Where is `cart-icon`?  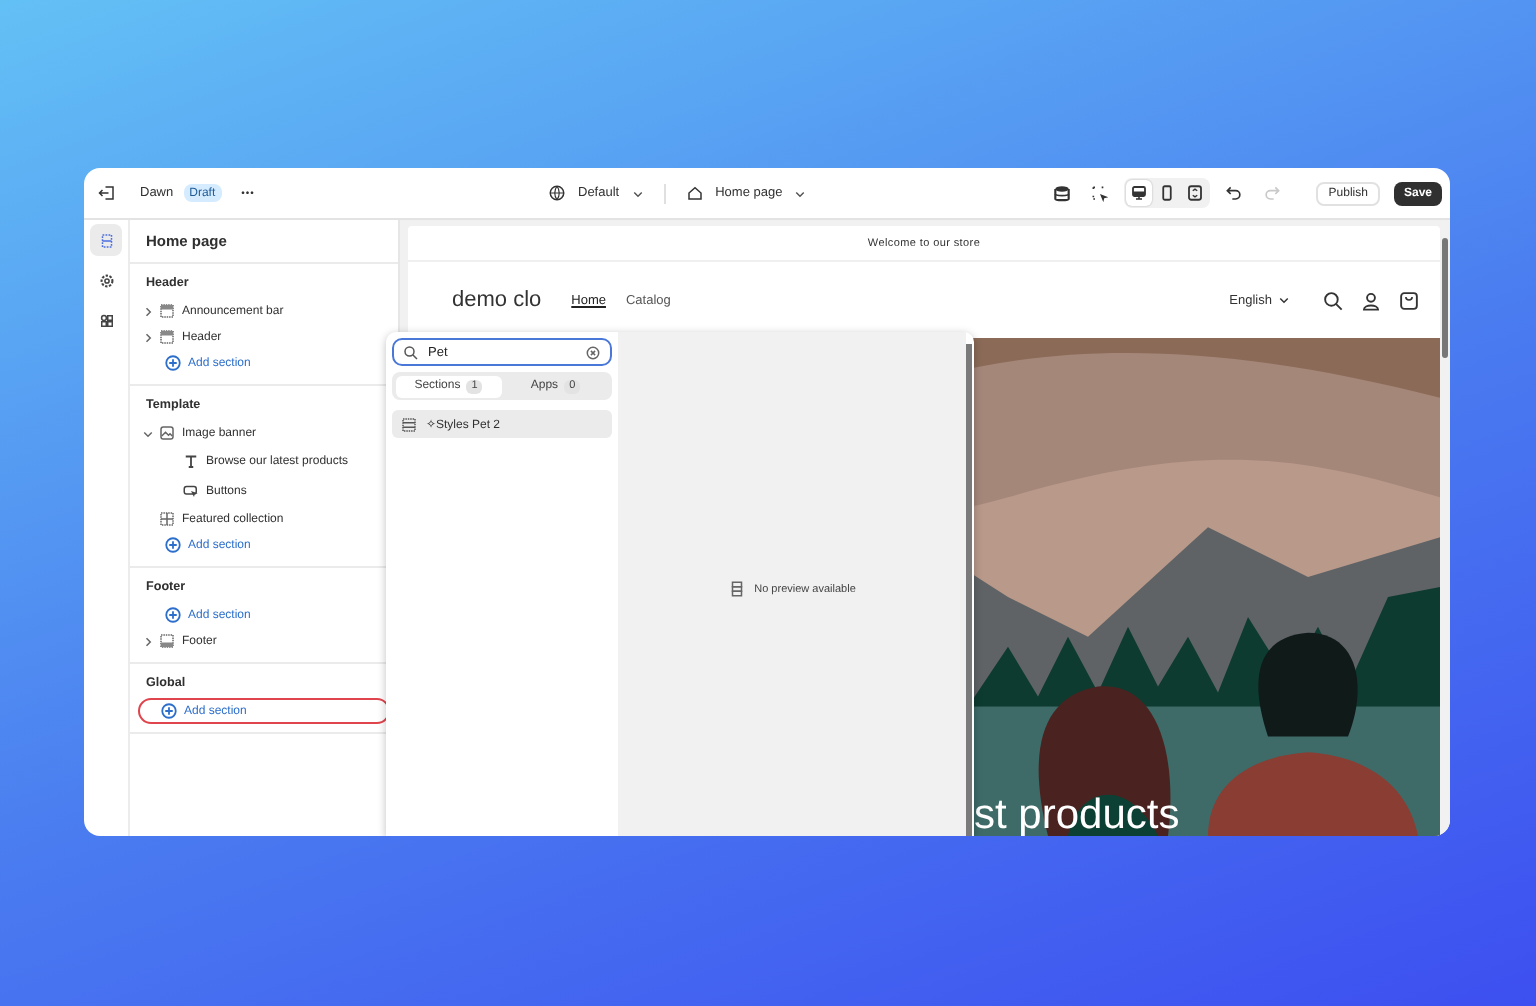
cart-icon is located at coordinates (1409, 300).